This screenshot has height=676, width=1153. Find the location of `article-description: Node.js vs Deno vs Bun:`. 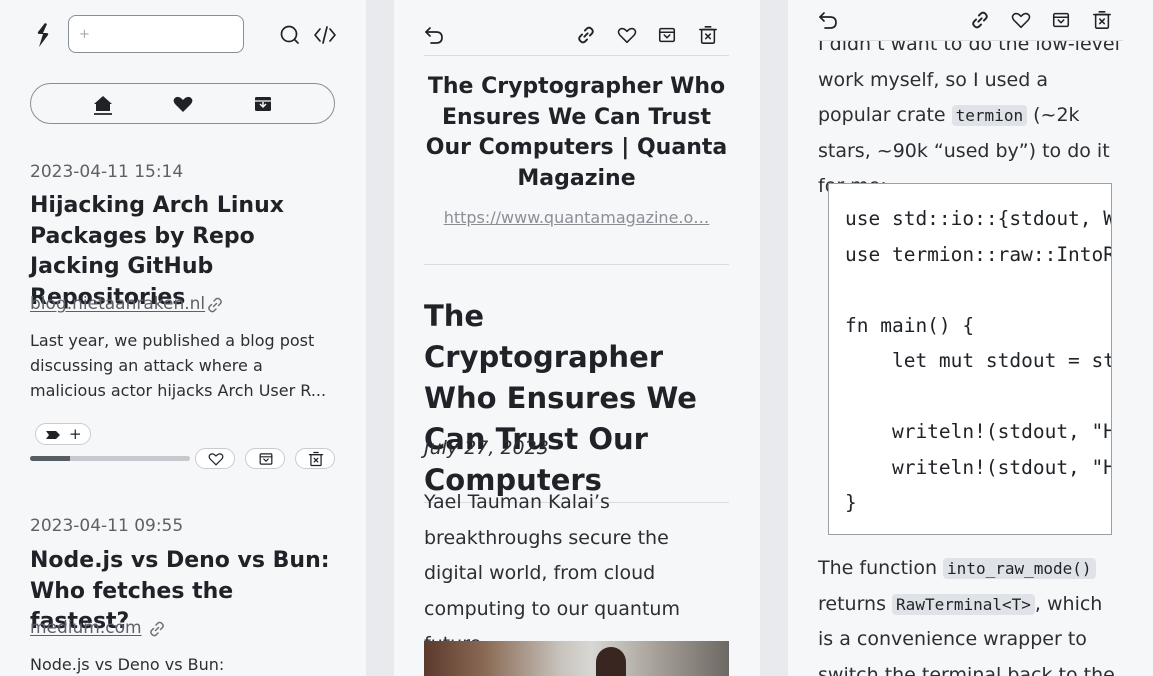

article-description: Node.js vs Deno vs Bun: is located at coordinates (127, 664).